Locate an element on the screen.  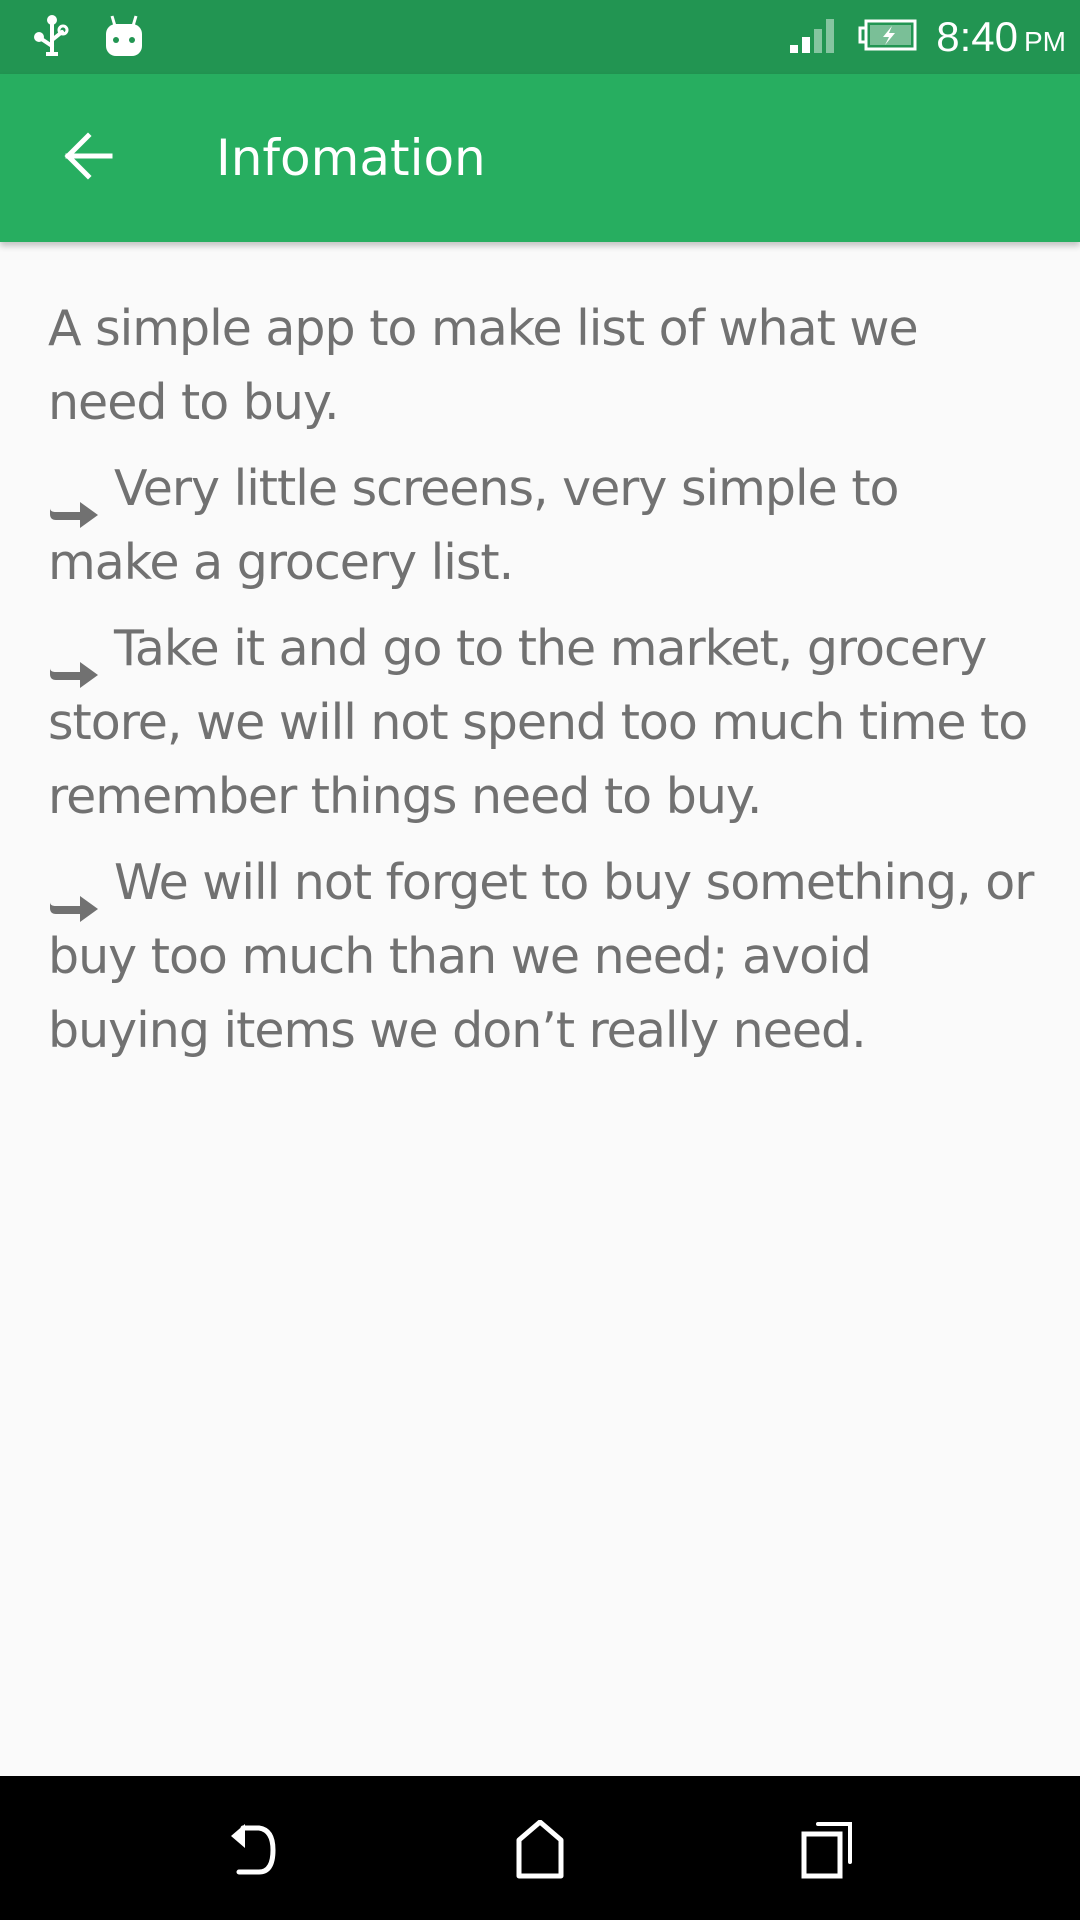
clock-ampm: PM is located at coordinates (1045, 41).